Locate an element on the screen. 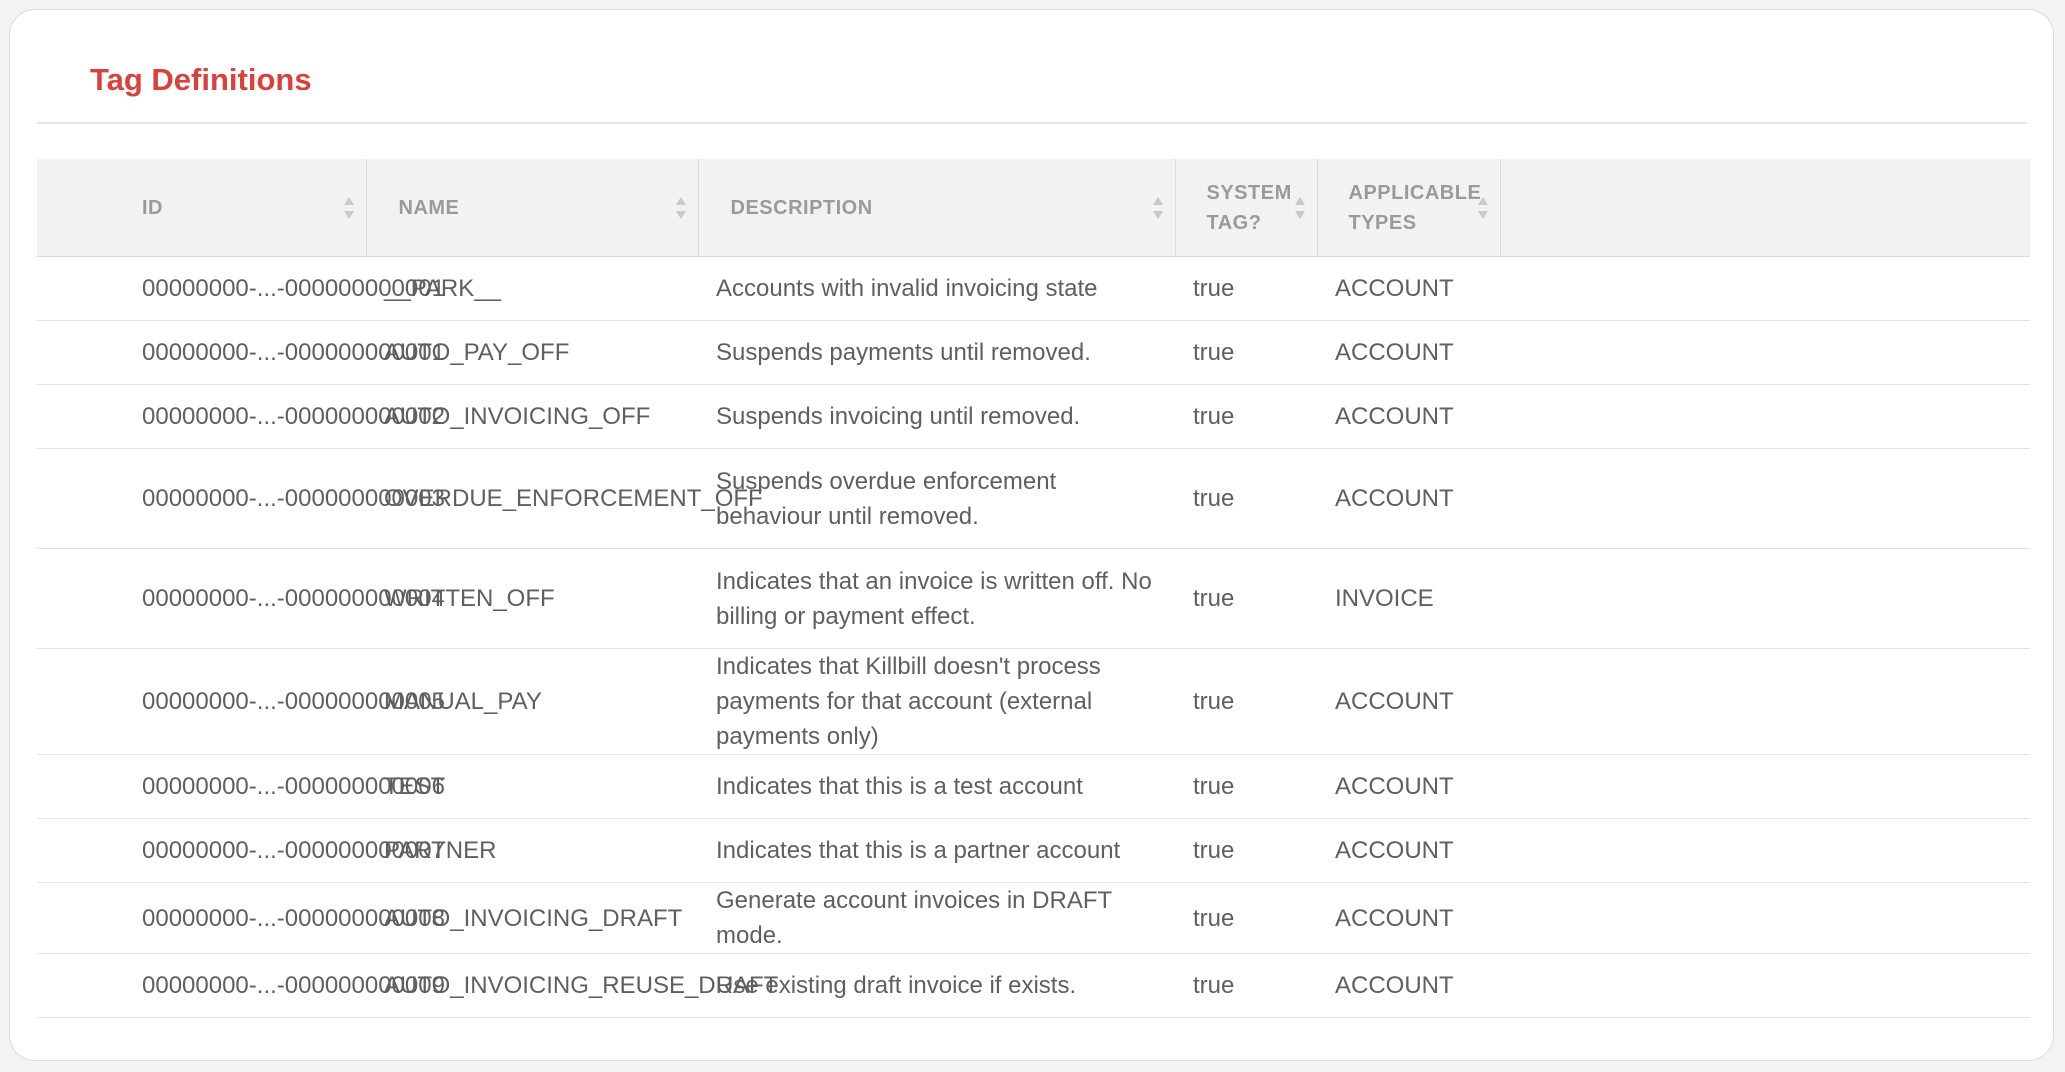 The height and width of the screenshot is (1072, 2065). cell-id: 00000000-...-000000000008 is located at coordinates (241, 918).